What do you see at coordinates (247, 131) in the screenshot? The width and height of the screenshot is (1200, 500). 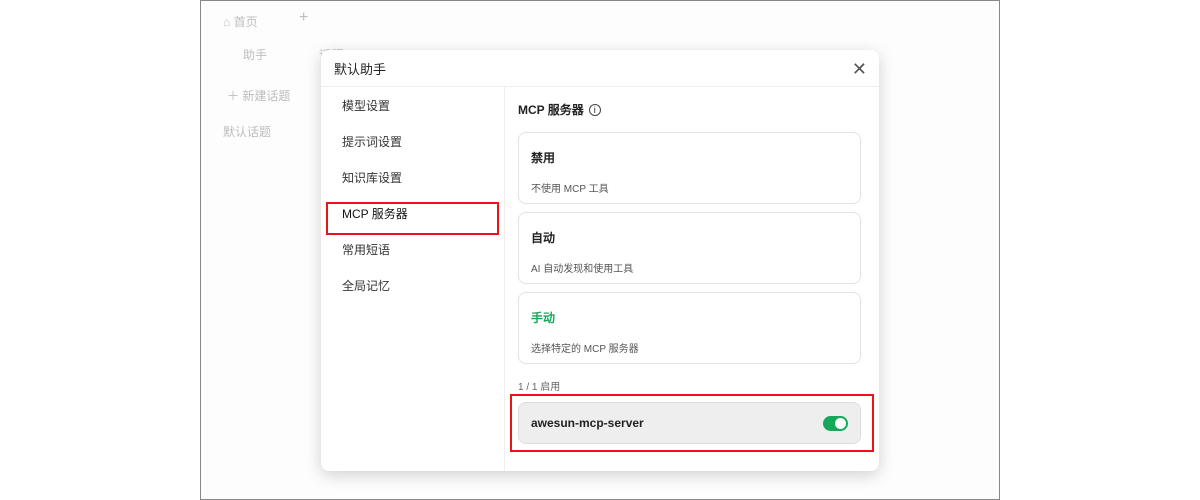 I see `default-topic-item: 默认话题` at bounding box center [247, 131].